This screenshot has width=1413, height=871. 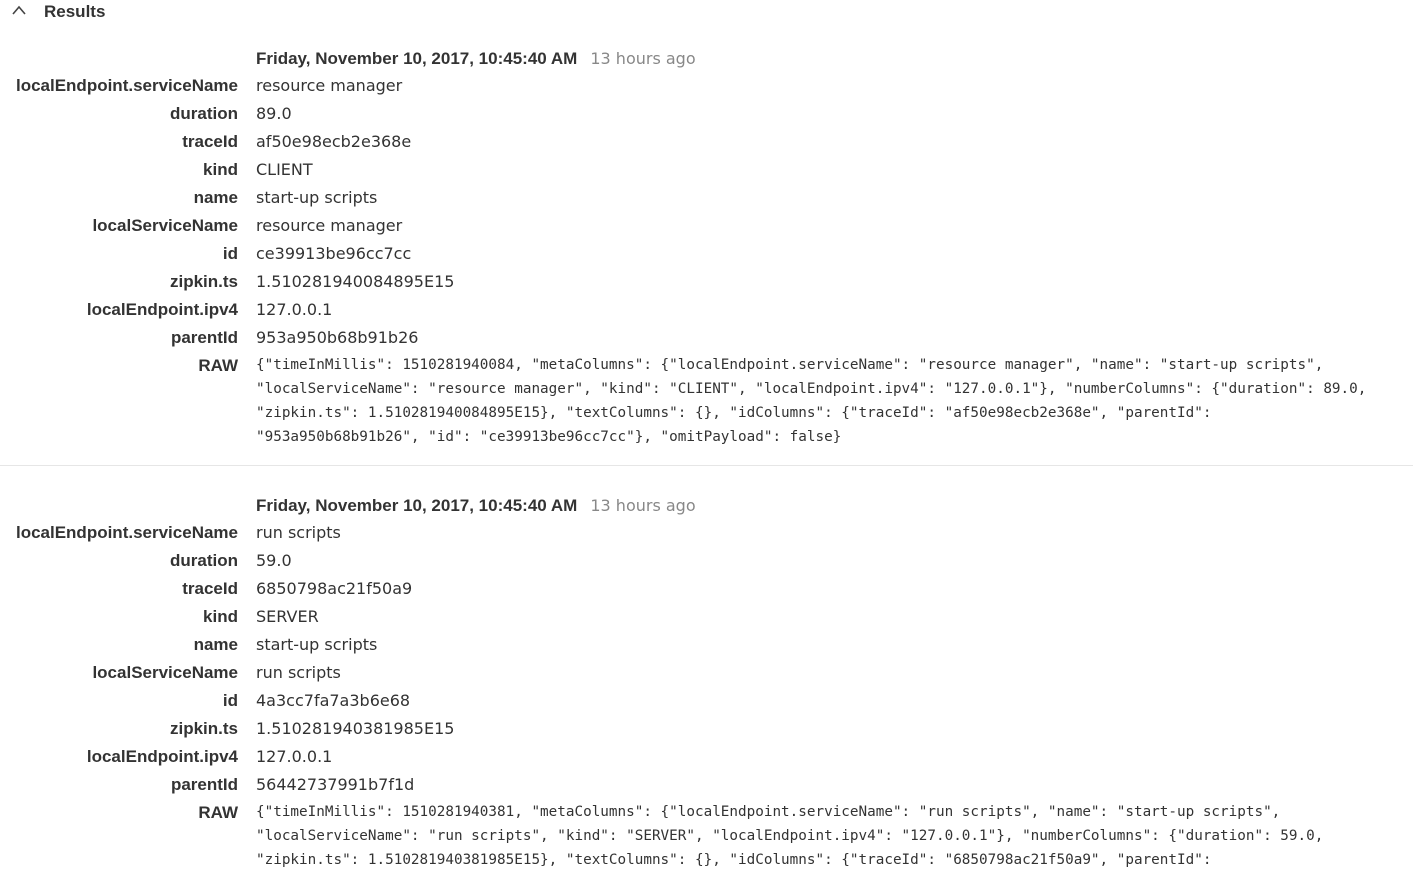 I want to click on field-value: 56442737991b7f1d, so click(x=335, y=784).